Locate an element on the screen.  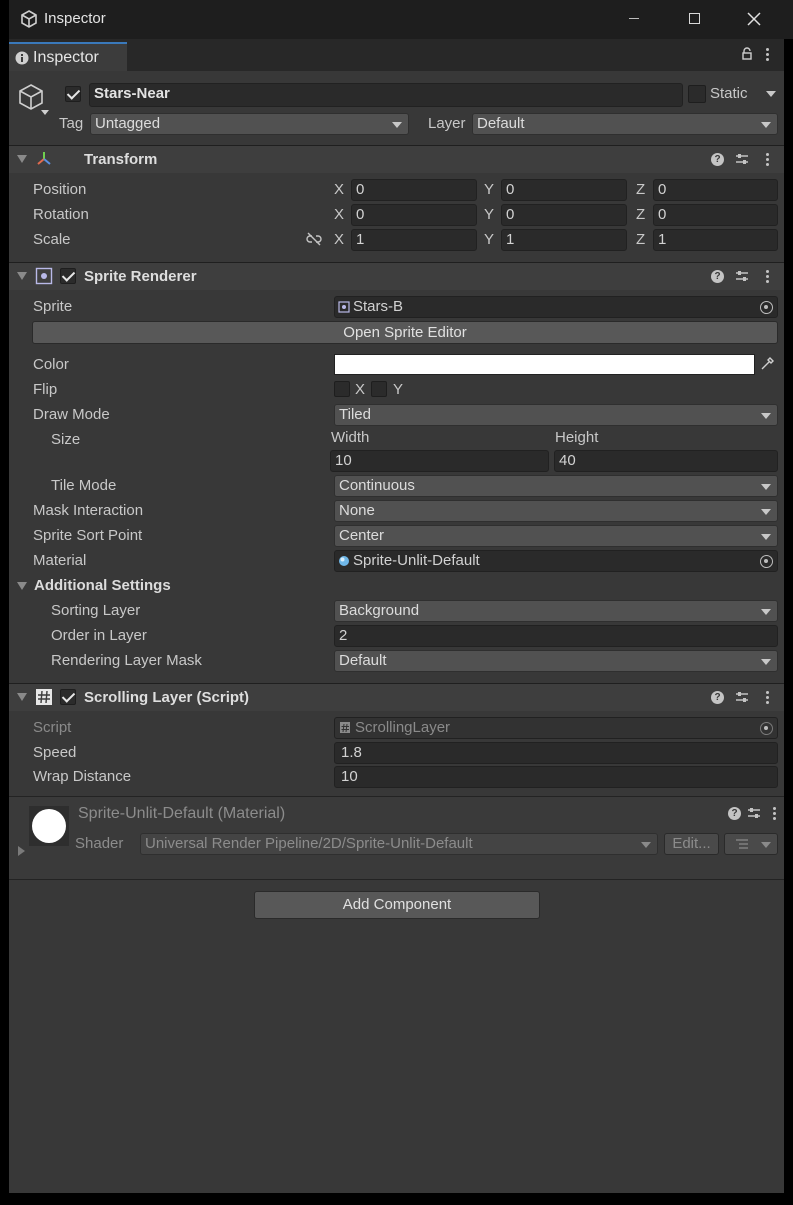
close-button is located at coordinates (754, 19).